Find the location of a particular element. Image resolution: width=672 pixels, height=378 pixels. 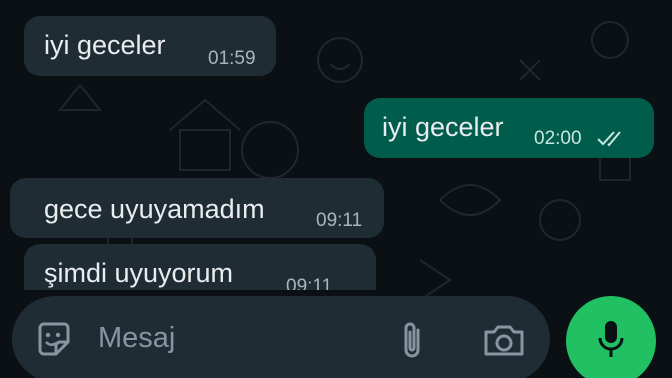

message-input: Mesaj is located at coordinates (136, 338).